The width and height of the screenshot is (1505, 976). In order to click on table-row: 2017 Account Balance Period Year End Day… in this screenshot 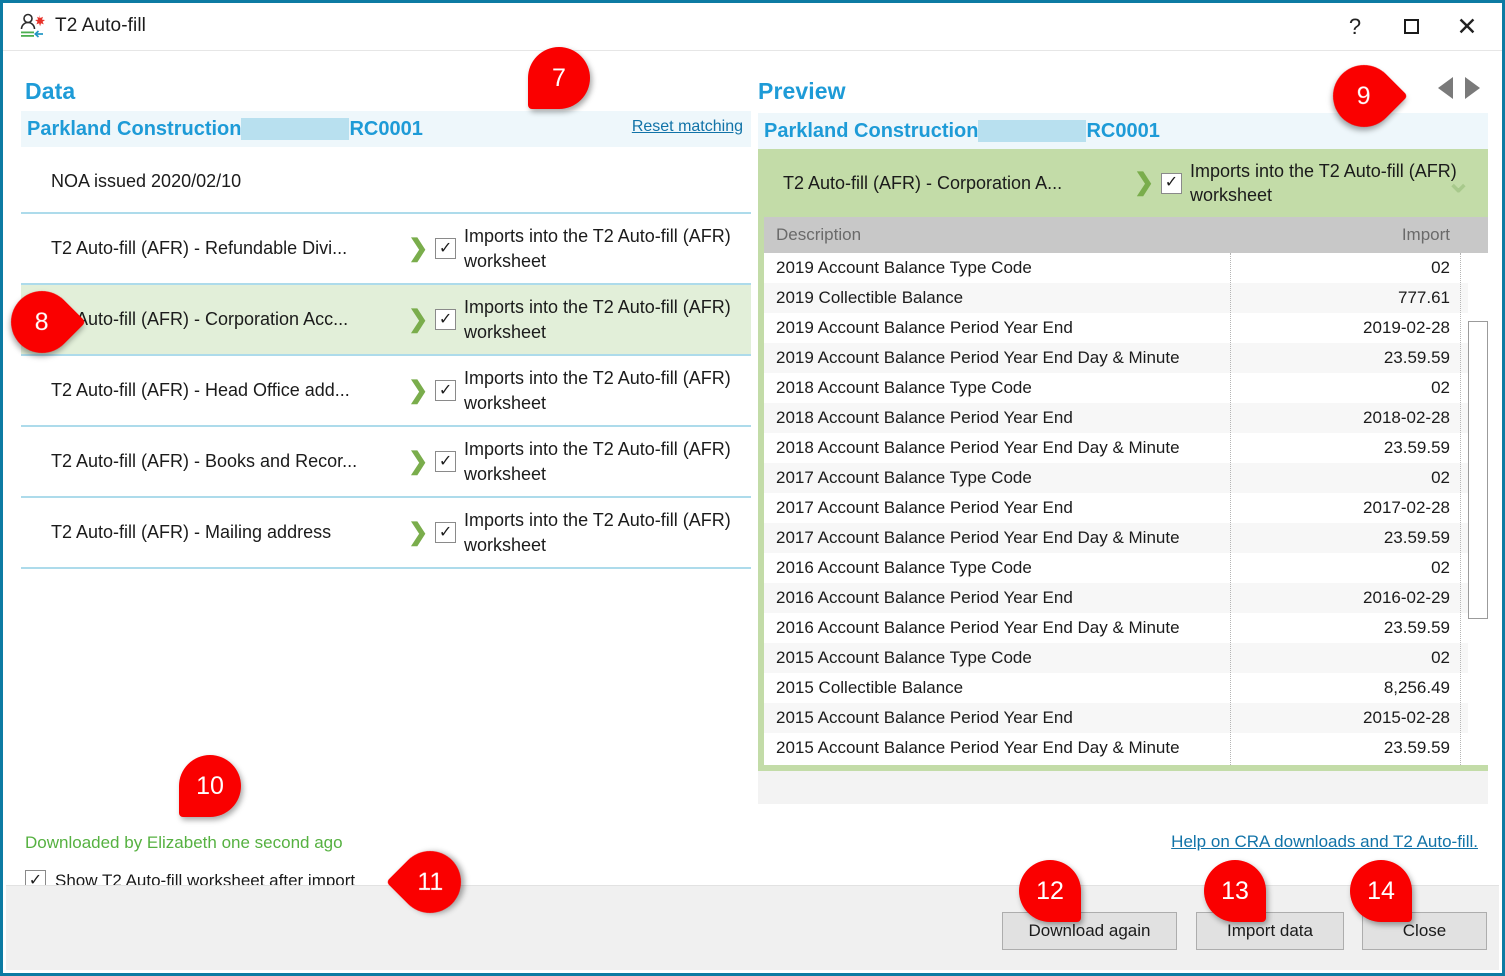, I will do `click(1126, 538)`.